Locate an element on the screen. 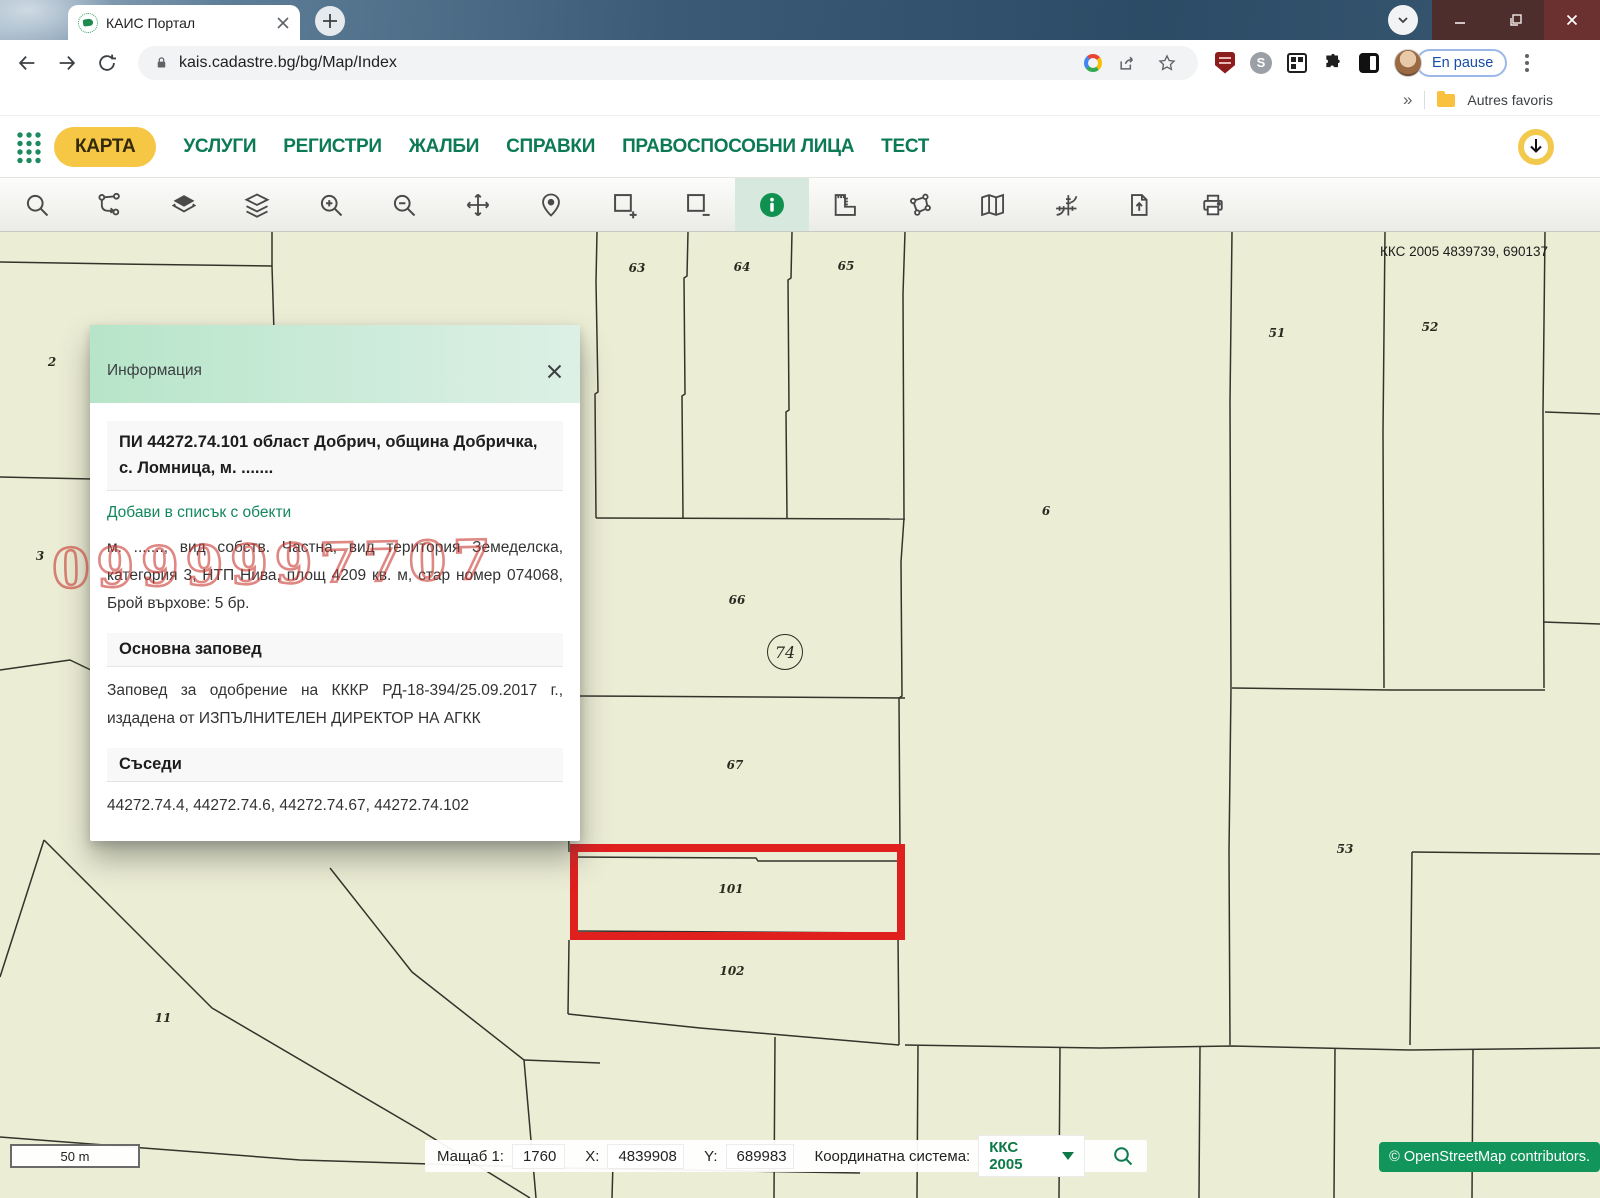 The height and width of the screenshot is (1198, 1600). coordinate-search-icon is located at coordinates (1123, 1156).